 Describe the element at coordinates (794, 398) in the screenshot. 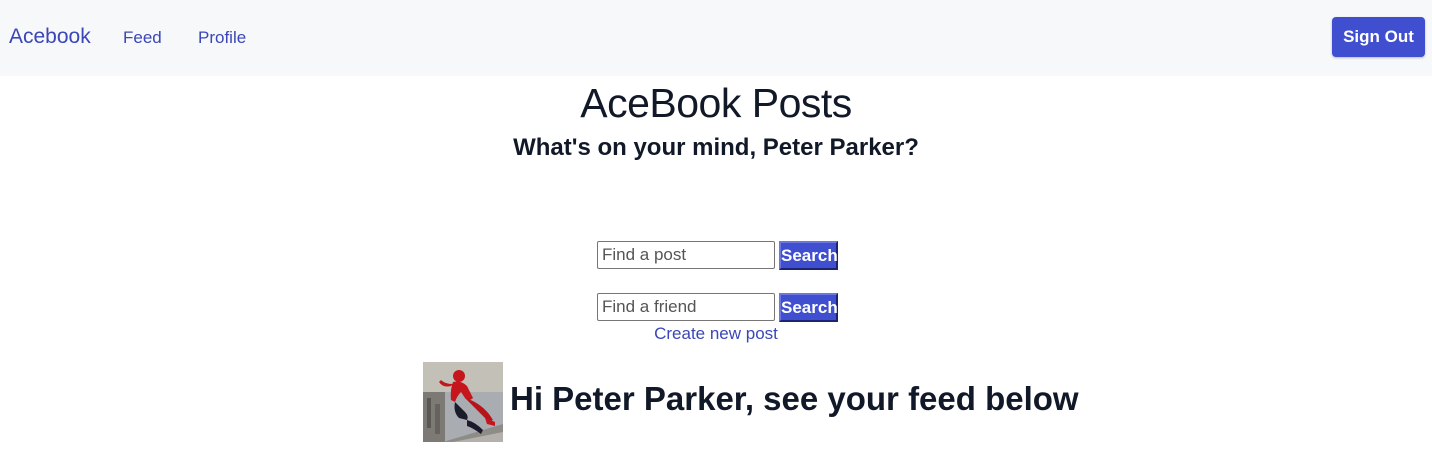

I see `feed-heading: Hi Peter Parker, see your feed below` at that location.